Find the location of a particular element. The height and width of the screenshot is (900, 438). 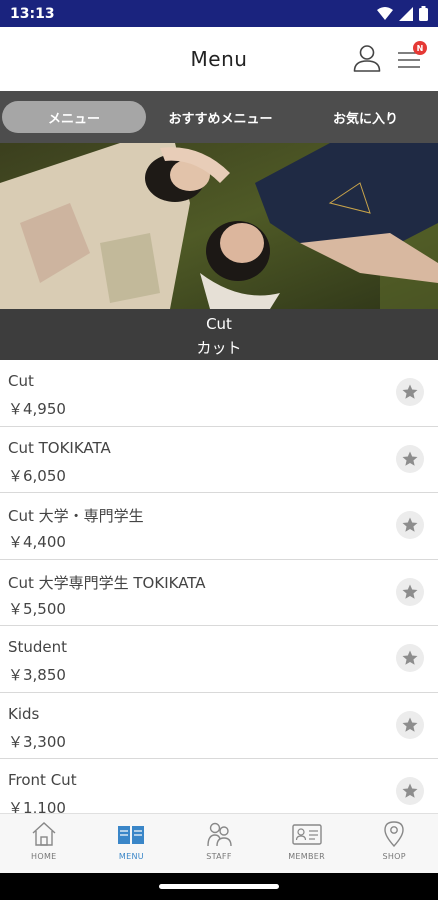

tab-recommended: おすすめメニュー is located at coordinates (220, 117).